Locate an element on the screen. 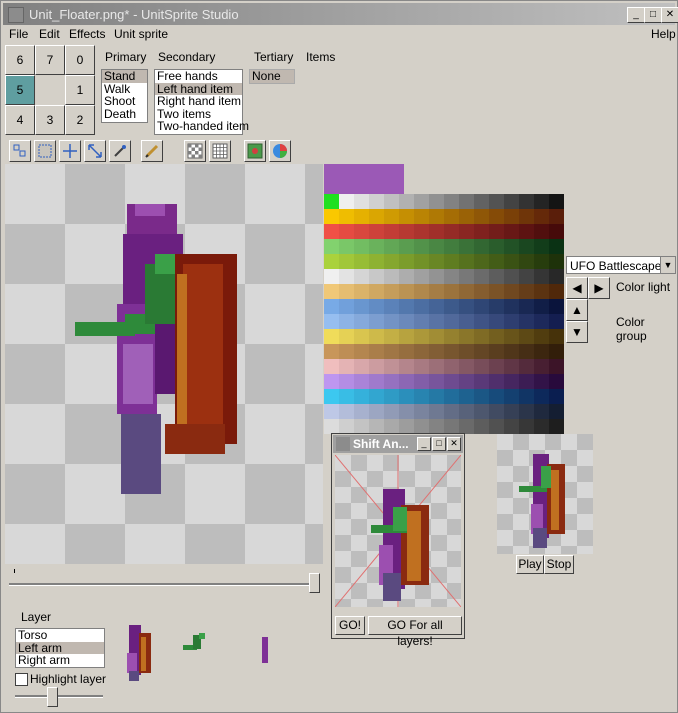  color-group-down-button: ▼ is located at coordinates (577, 332).